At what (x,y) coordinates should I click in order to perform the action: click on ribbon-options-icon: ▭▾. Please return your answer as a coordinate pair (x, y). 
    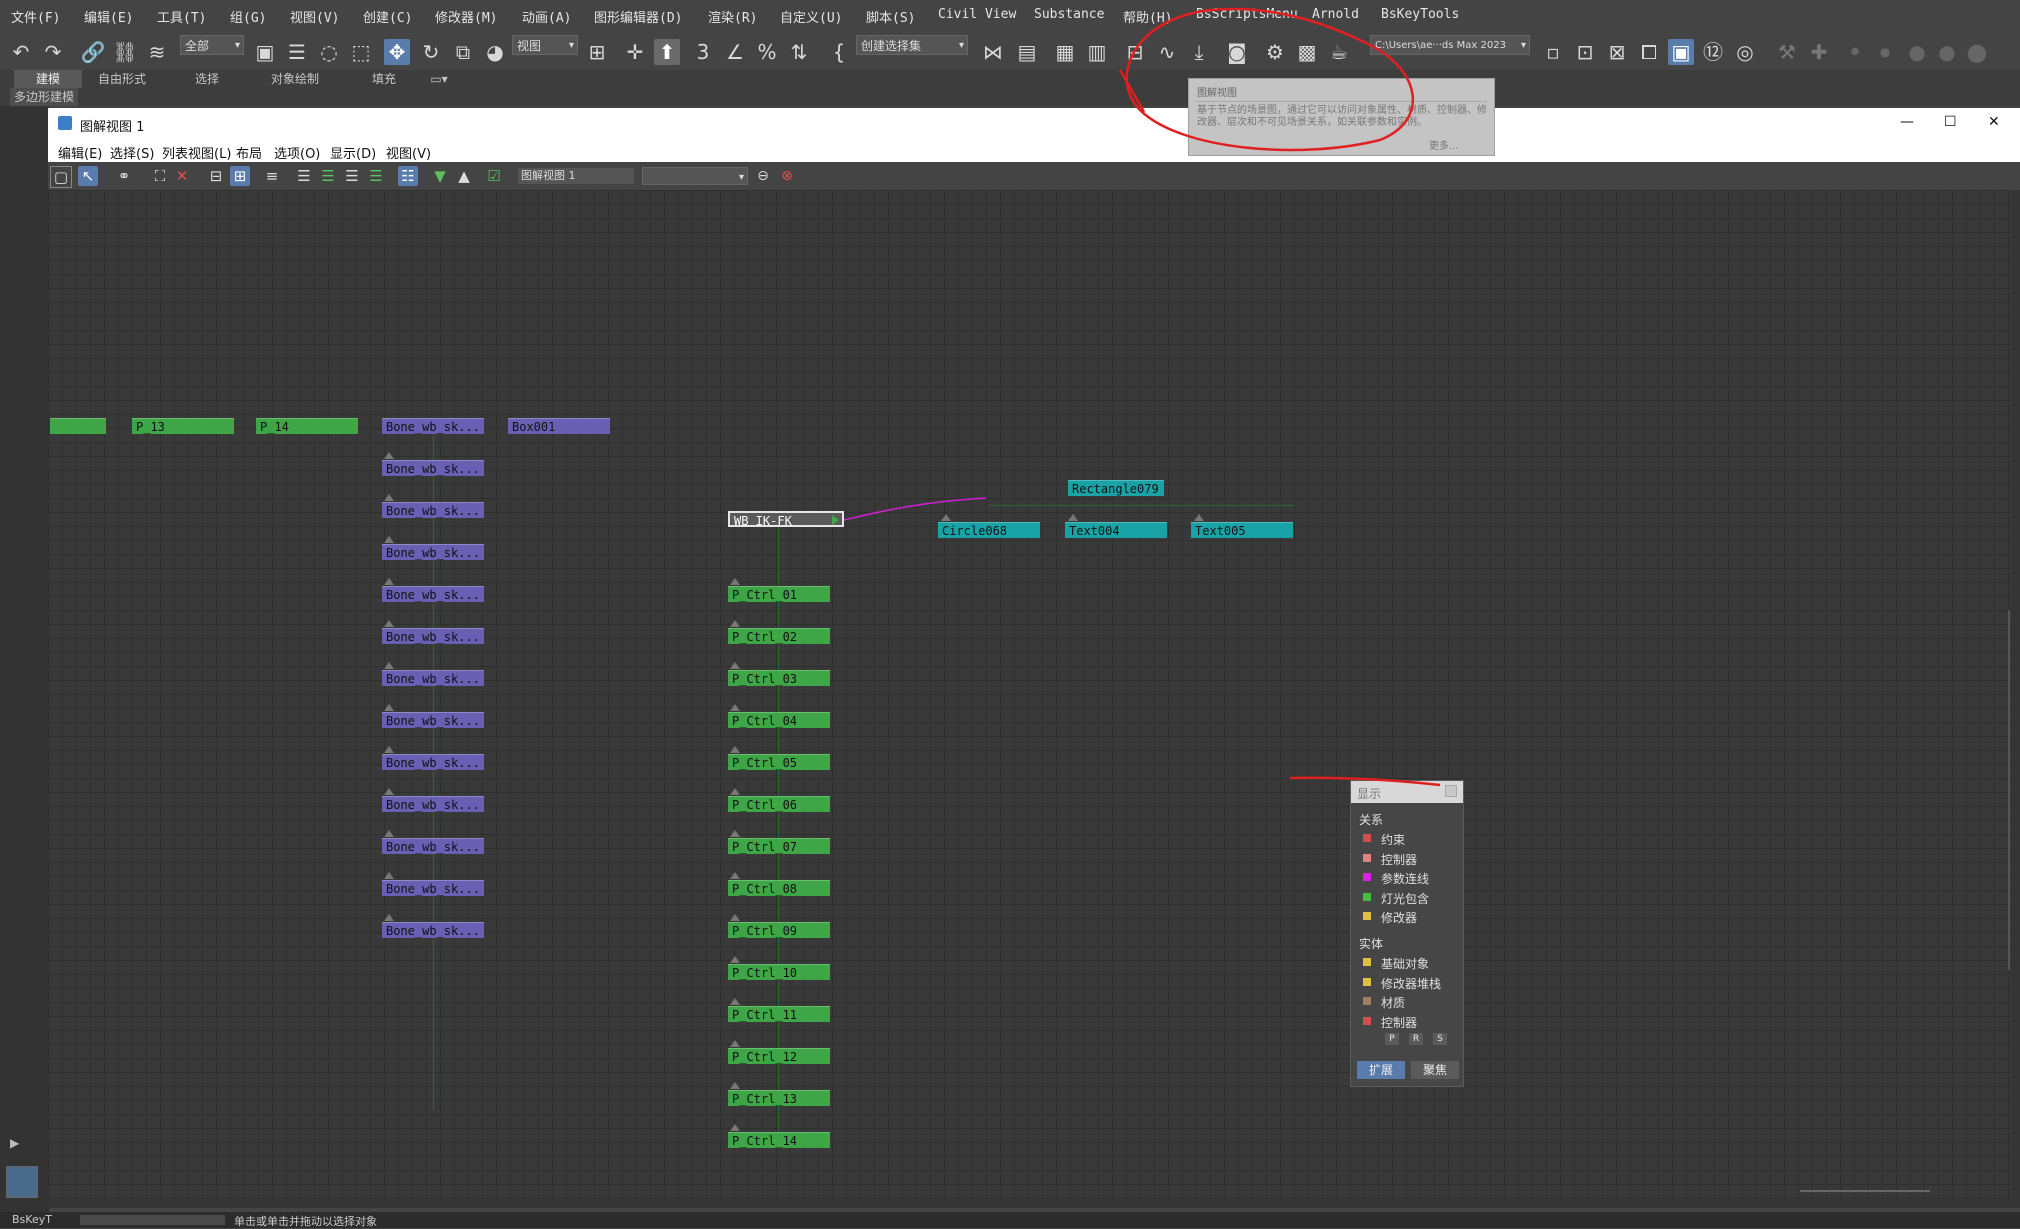
    Looking at the image, I should click on (439, 79).